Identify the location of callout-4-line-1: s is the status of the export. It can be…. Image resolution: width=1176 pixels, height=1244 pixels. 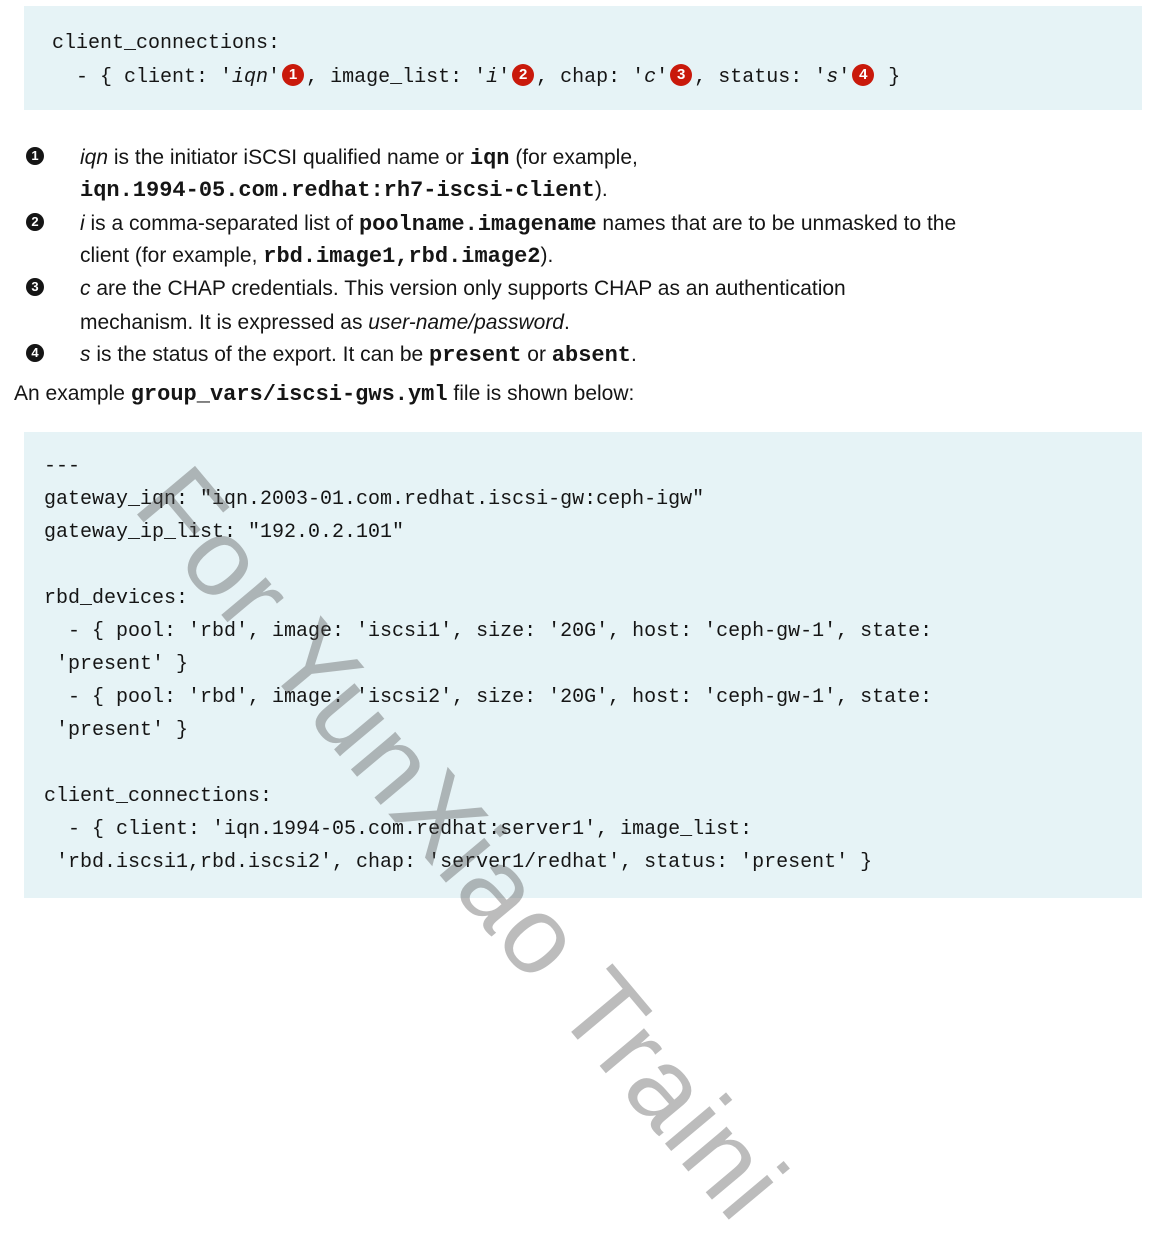
(358, 355).